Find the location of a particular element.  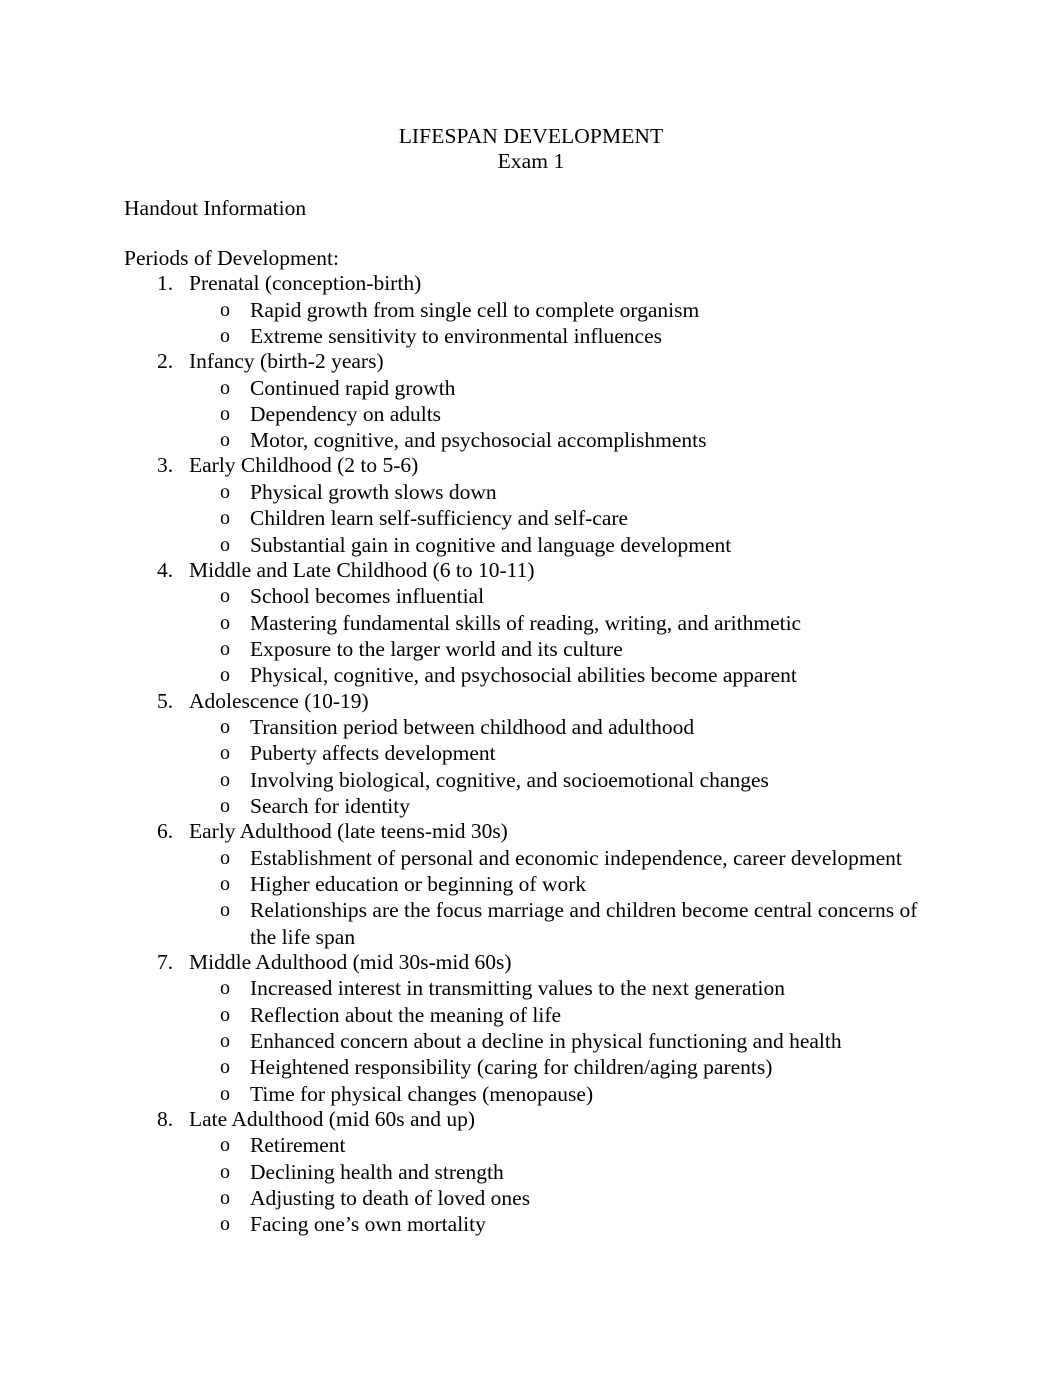

period-label: Middle Adulthood (mid 30s-mid 60s) is located at coordinates (350, 961).